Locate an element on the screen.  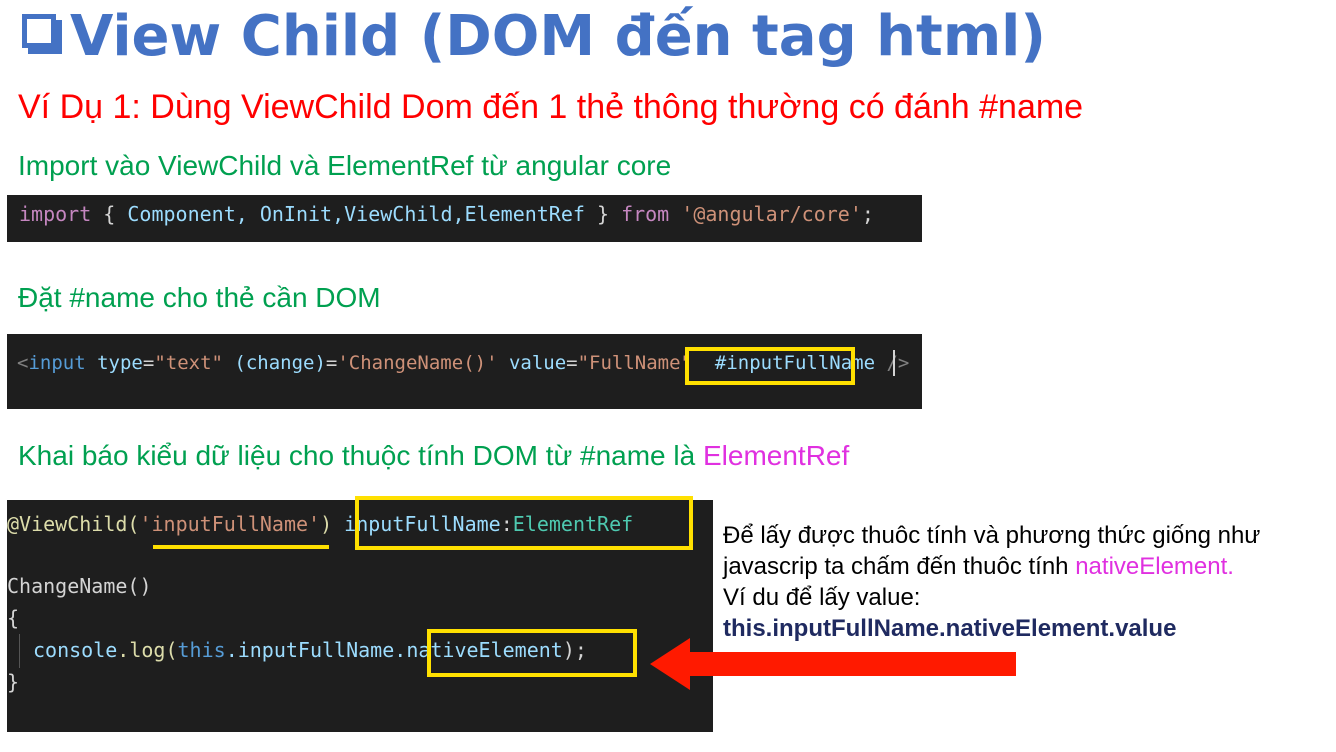
code-line-brace-close: } is located at coordinates (13, 682).